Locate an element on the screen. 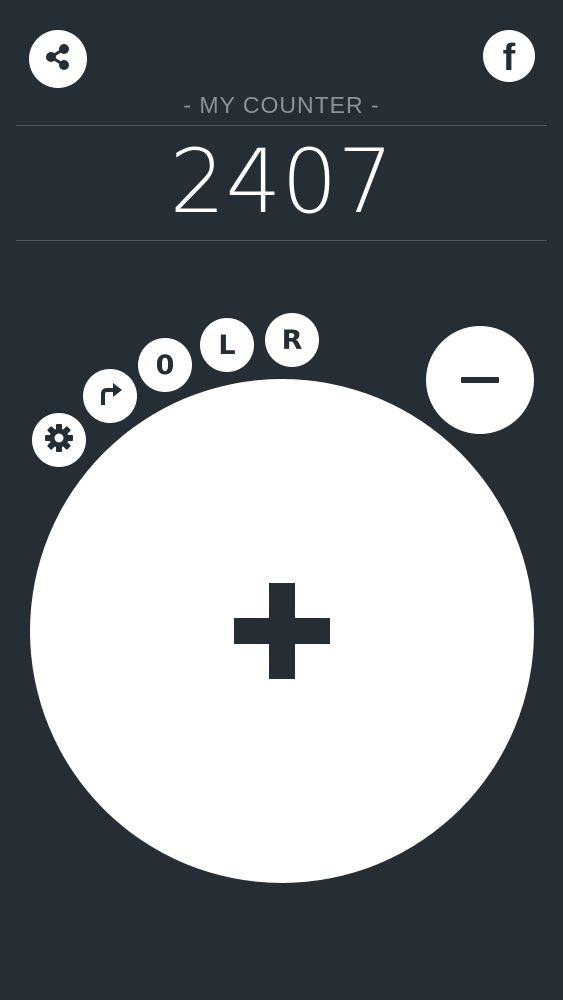 Image resolution: width=563 pixels, height=1000 pixels. l-label: L is located at coordinates (227, 345).